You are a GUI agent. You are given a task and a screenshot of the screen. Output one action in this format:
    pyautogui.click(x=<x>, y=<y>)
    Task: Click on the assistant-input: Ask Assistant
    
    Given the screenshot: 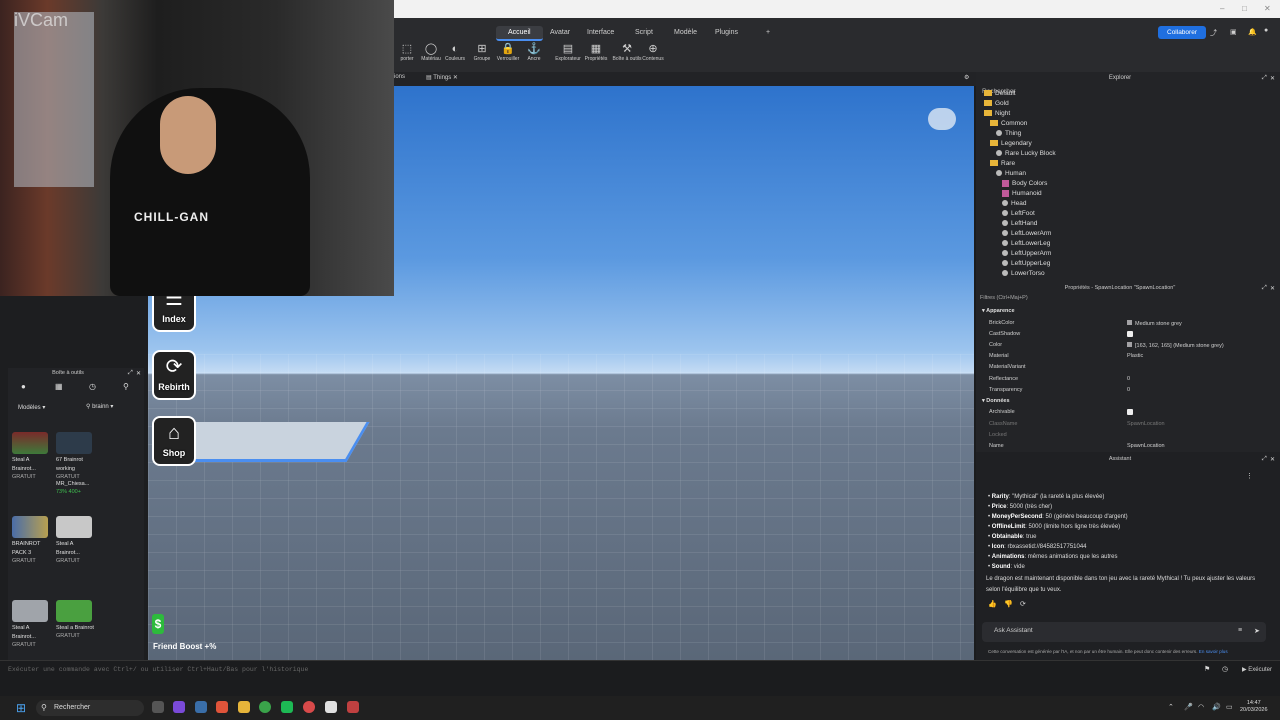 What is the action you would take?
    pyautogui.click(x=1124, y=632)
    